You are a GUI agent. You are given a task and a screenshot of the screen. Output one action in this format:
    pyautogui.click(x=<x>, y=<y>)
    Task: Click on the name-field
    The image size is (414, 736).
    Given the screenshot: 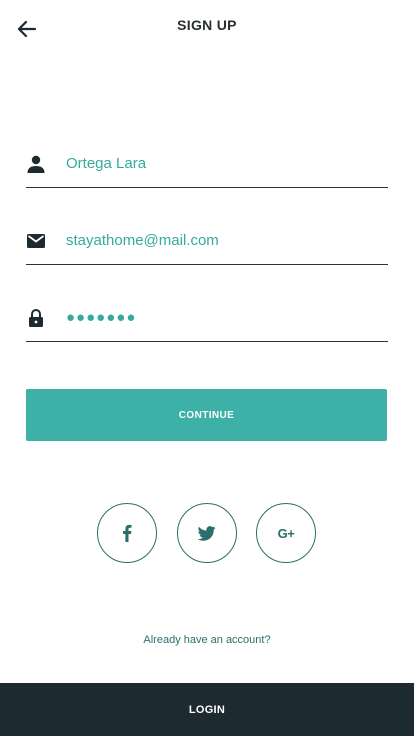 What is the action you would take?
    pyautogui.click(x=207, y=166)
    